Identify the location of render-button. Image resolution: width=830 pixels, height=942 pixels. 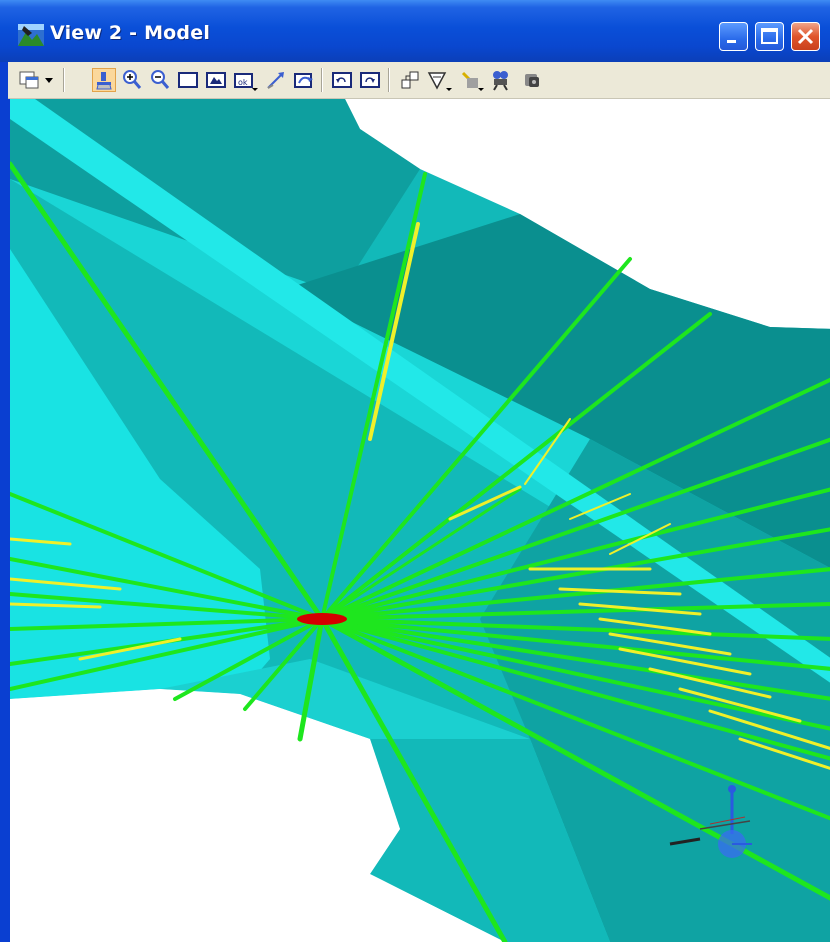
(532, 80).